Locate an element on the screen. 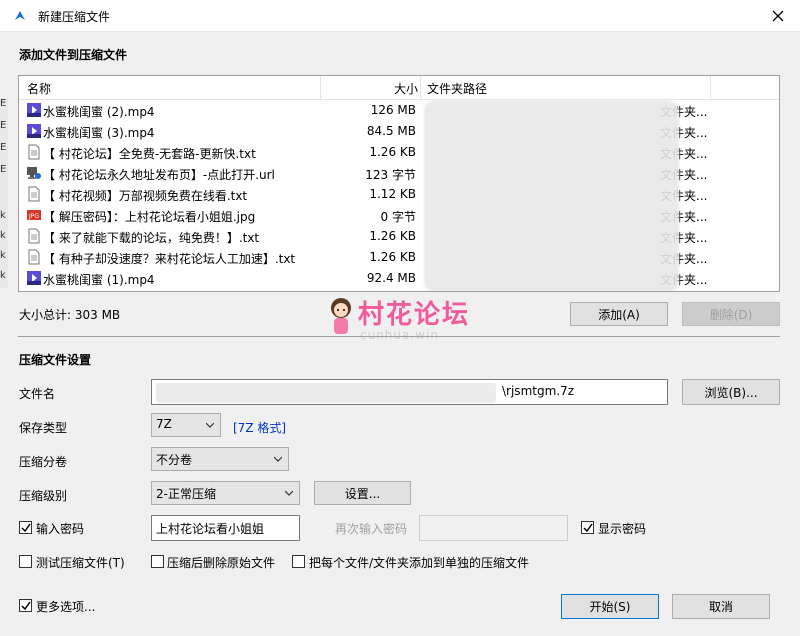 The image size is (800, 636). file-size: 84.5 MB is located at coordinates (391, 131).